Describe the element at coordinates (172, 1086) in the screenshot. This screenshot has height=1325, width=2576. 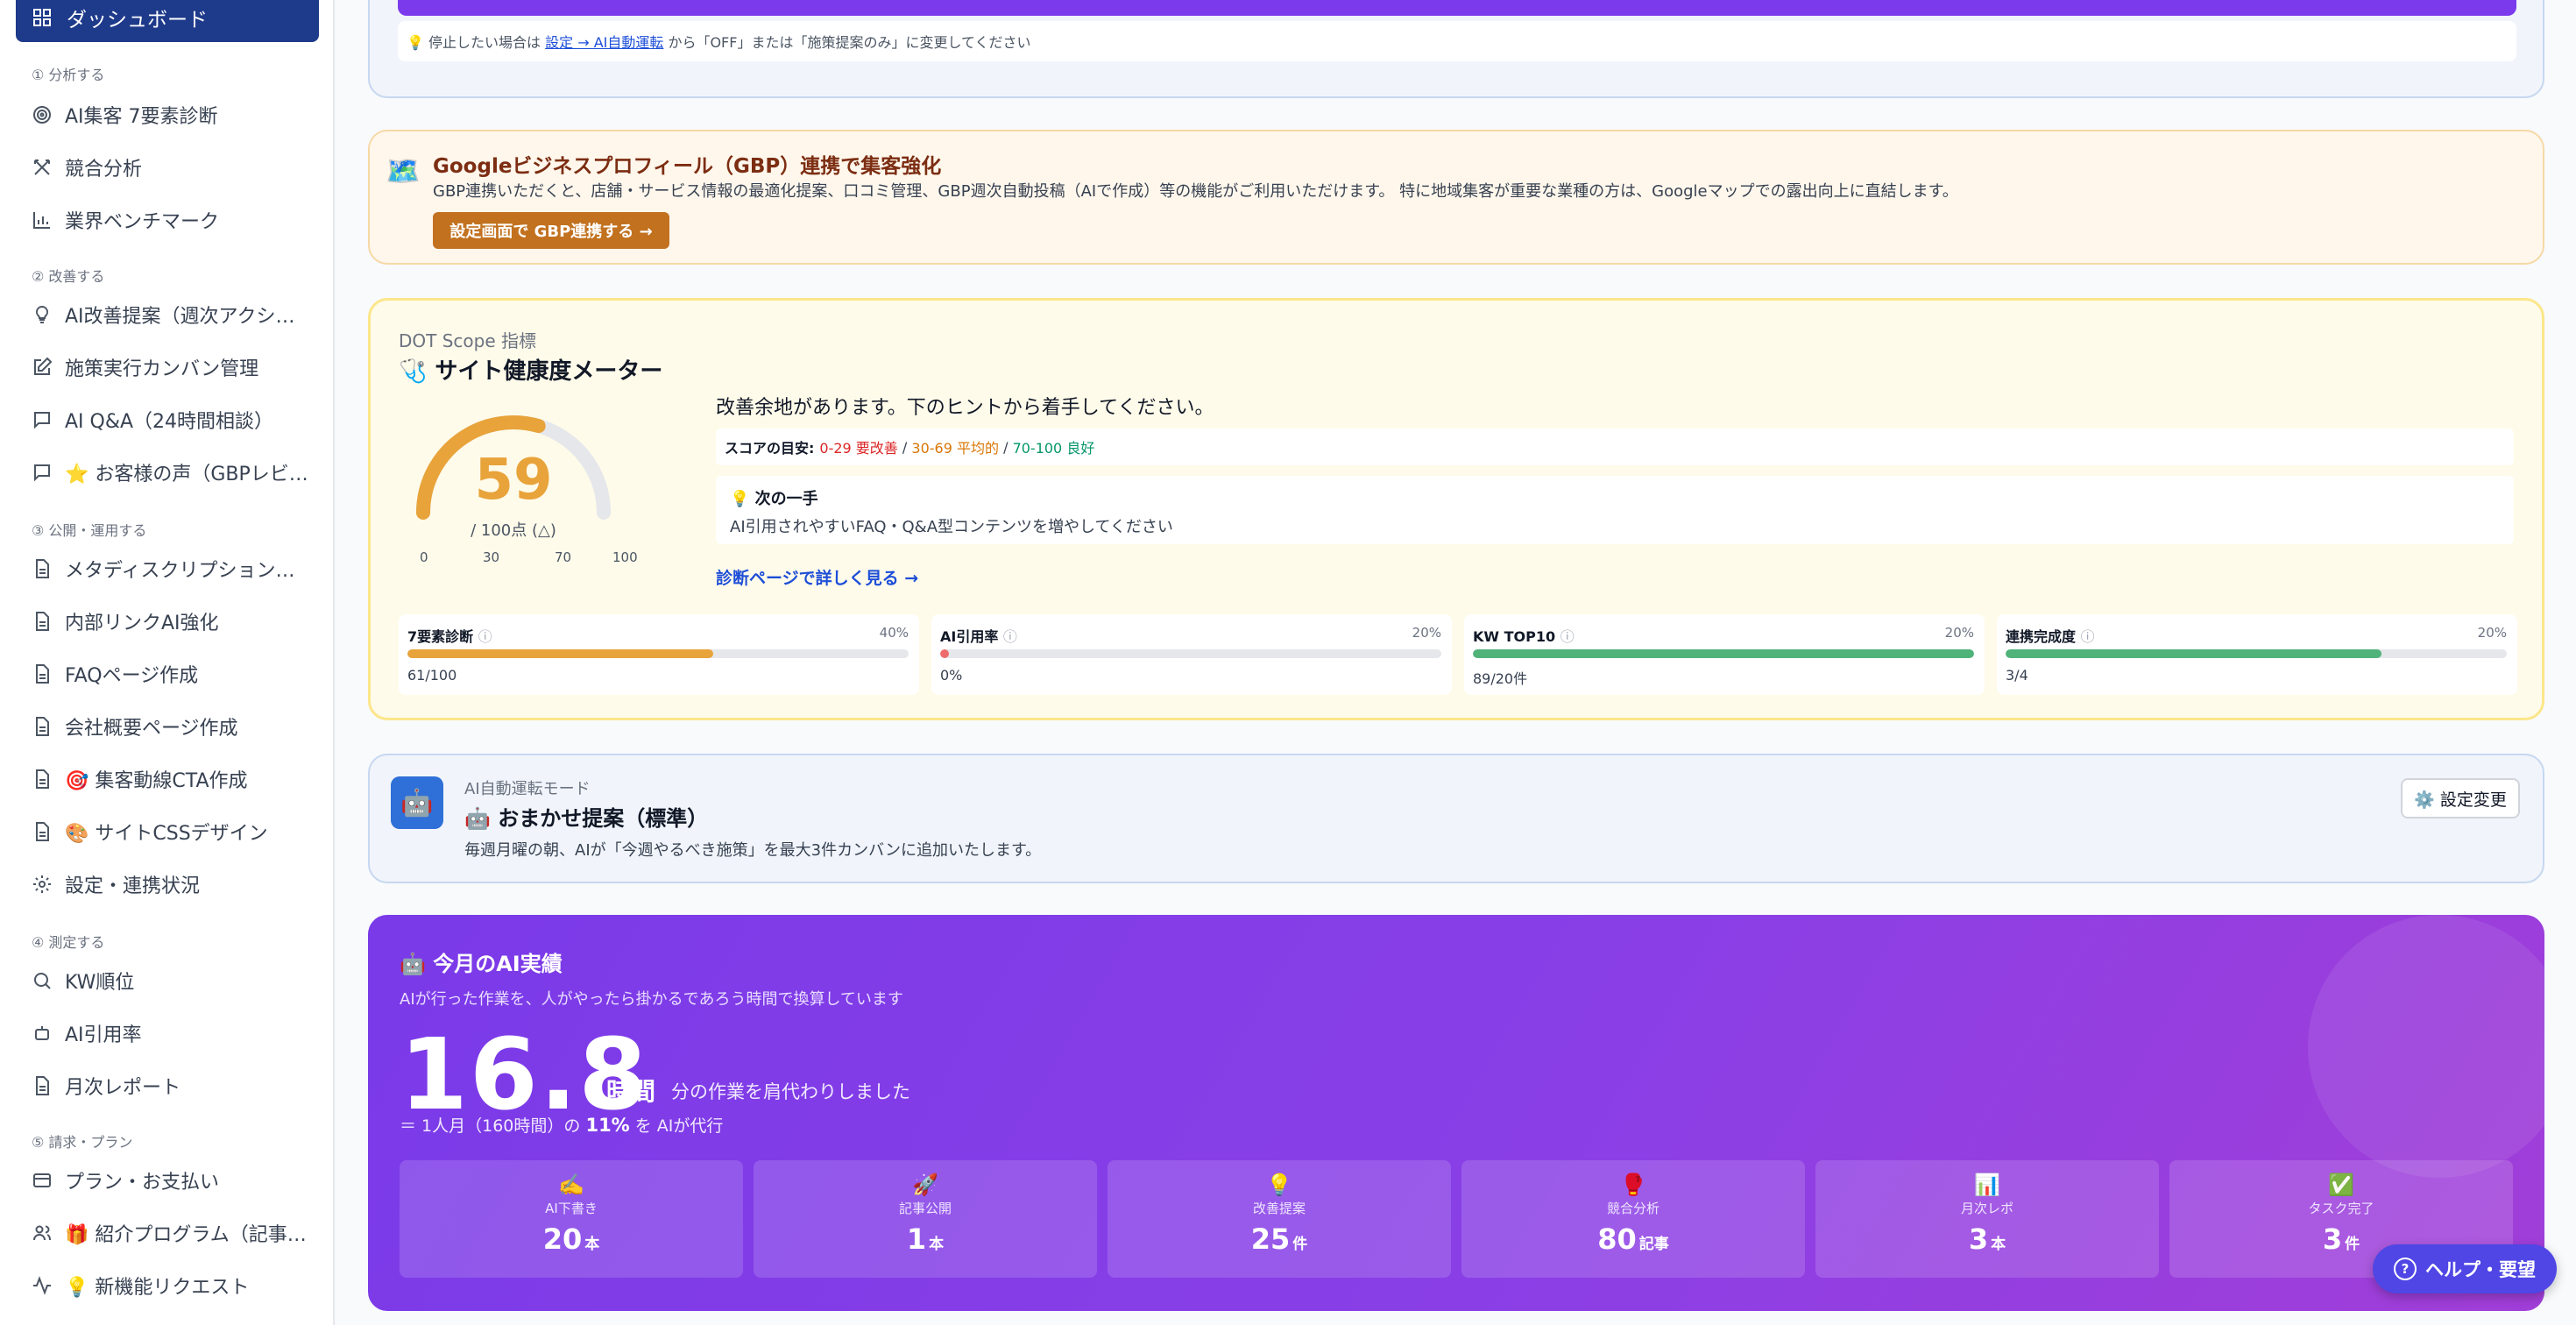
I see `sidebar-item-monthly-report: 月次レポート` at that location.